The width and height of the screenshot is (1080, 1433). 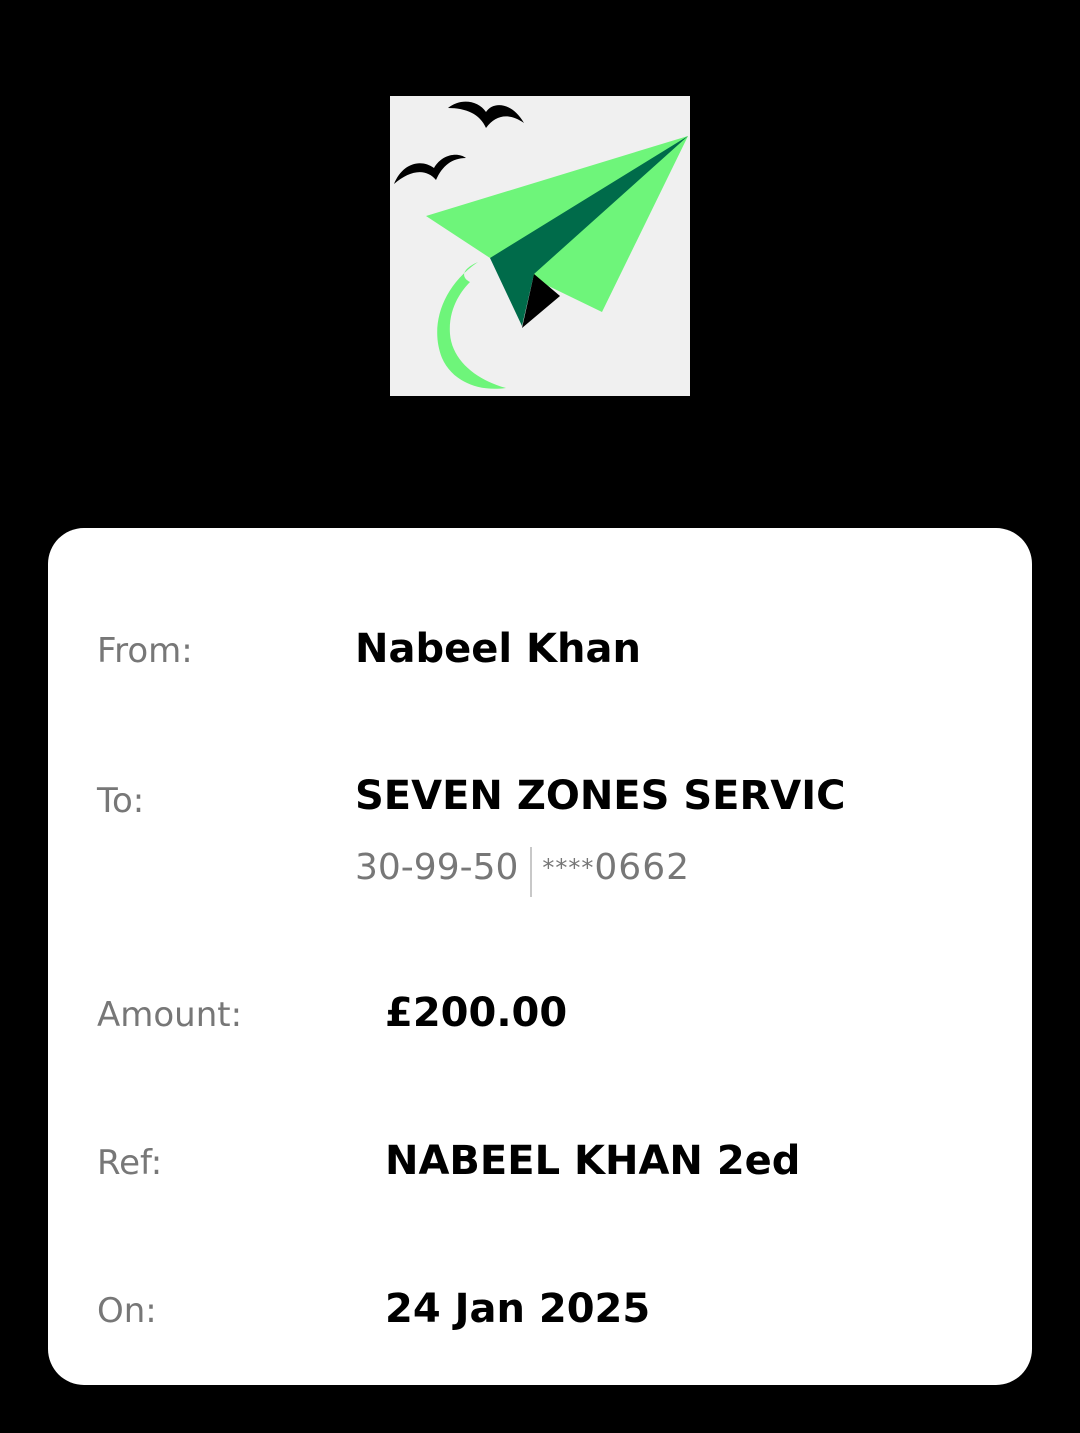 What do you see at coordinates (531, 872) in the screenshot?
I see `account-divider` at bounding box center [531, 872].